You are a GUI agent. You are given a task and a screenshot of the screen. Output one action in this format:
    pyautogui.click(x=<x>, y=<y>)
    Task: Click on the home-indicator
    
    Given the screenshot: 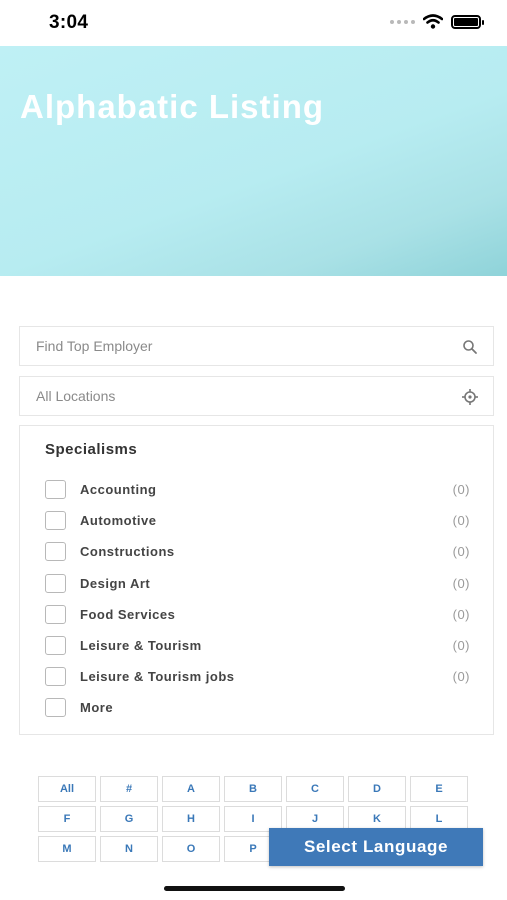 What is the action you would take?
    pyautogui.click(x=254, y=888)
    